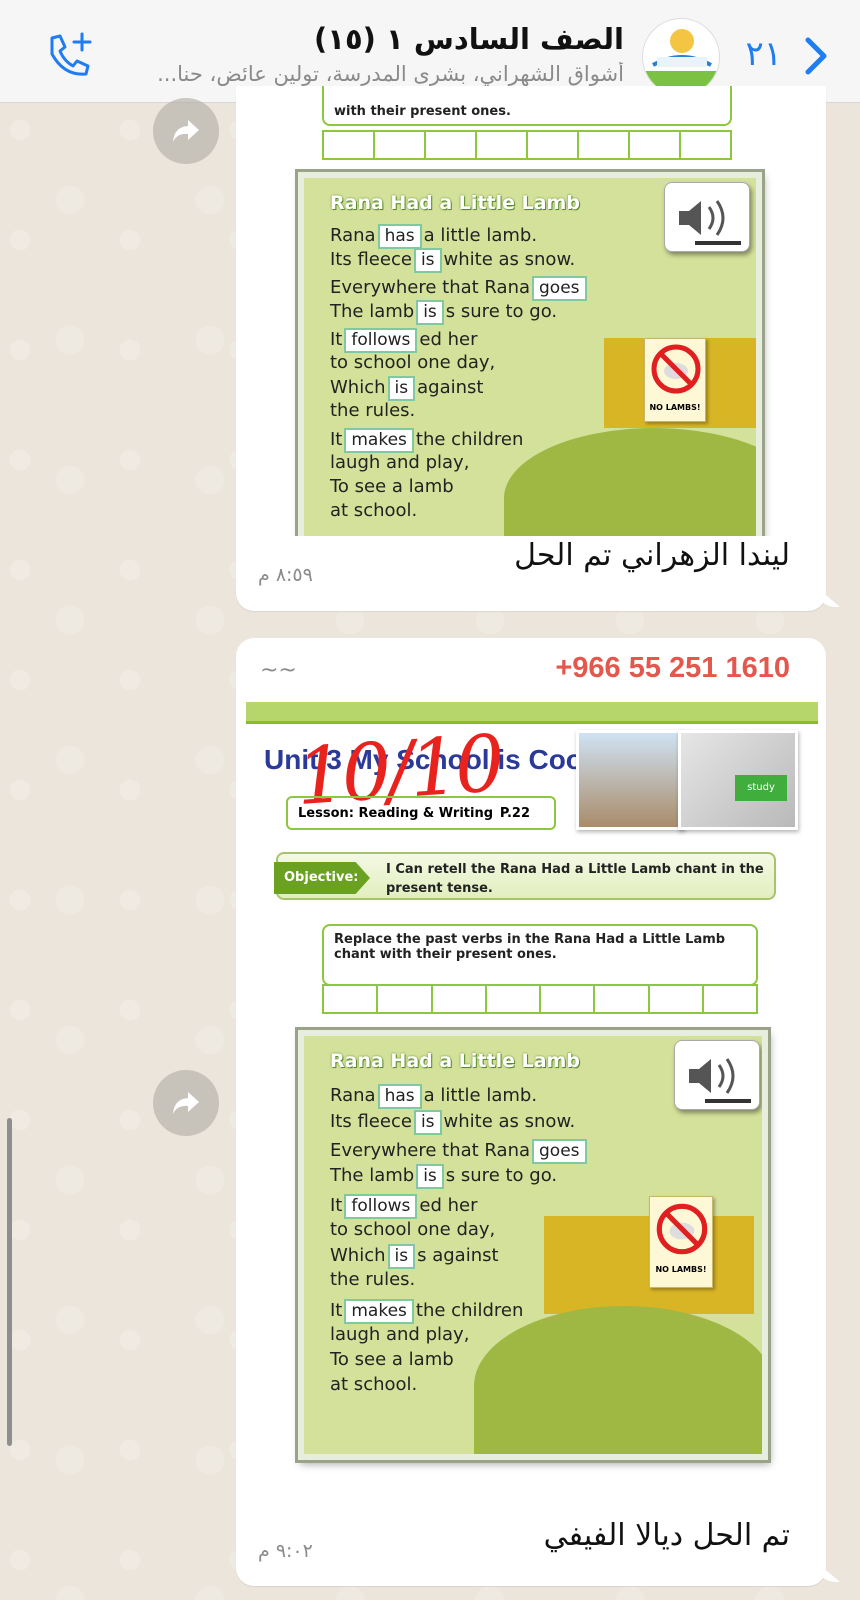 The image size is (860, 1600). Describe the element at coordinates (396, 813) in the screenshot. I see `lesson-label: Lesson: Reading & Writing` at that location.